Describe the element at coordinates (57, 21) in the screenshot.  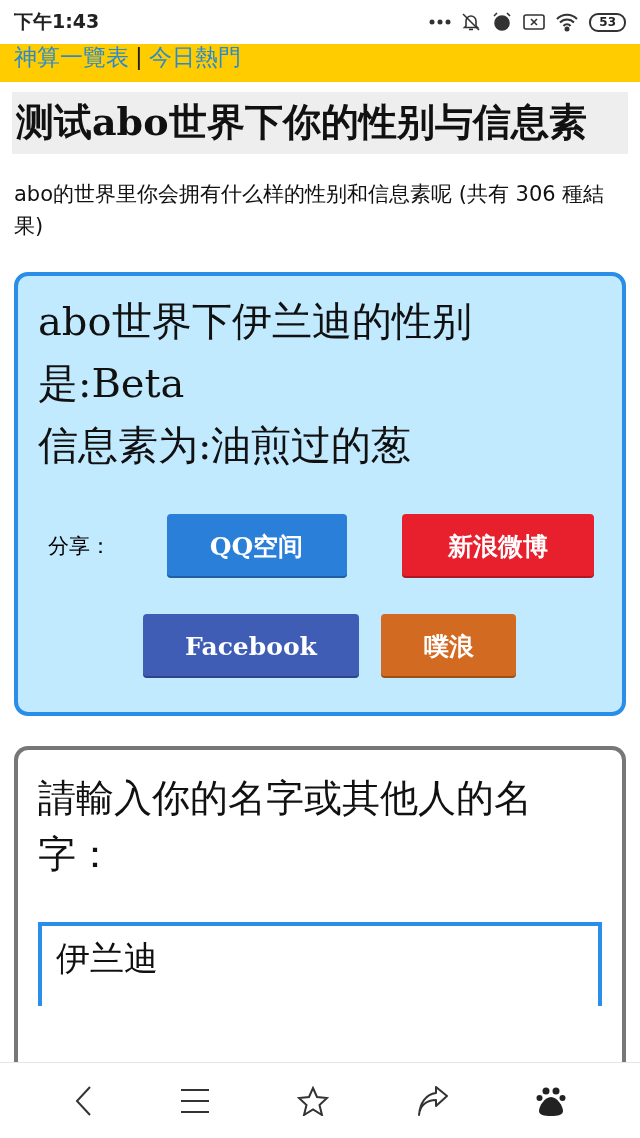
I see `status-time: 下午1:43` at that location.